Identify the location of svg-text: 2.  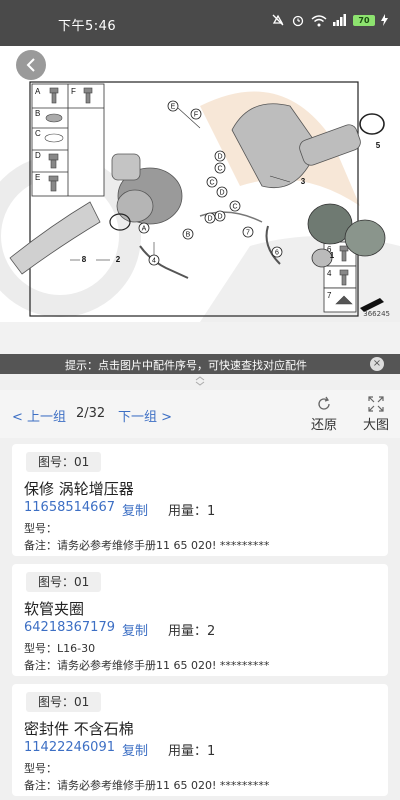
(118, 259).